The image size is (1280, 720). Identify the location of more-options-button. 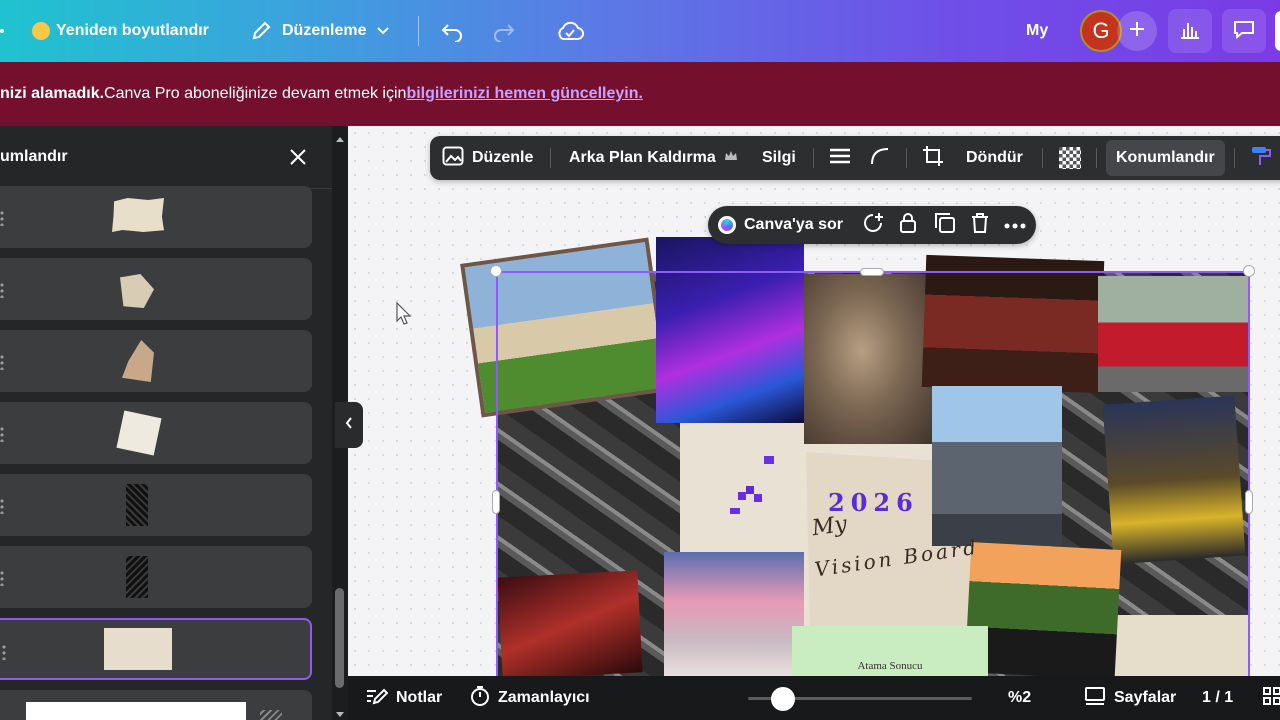
(1015, 225).